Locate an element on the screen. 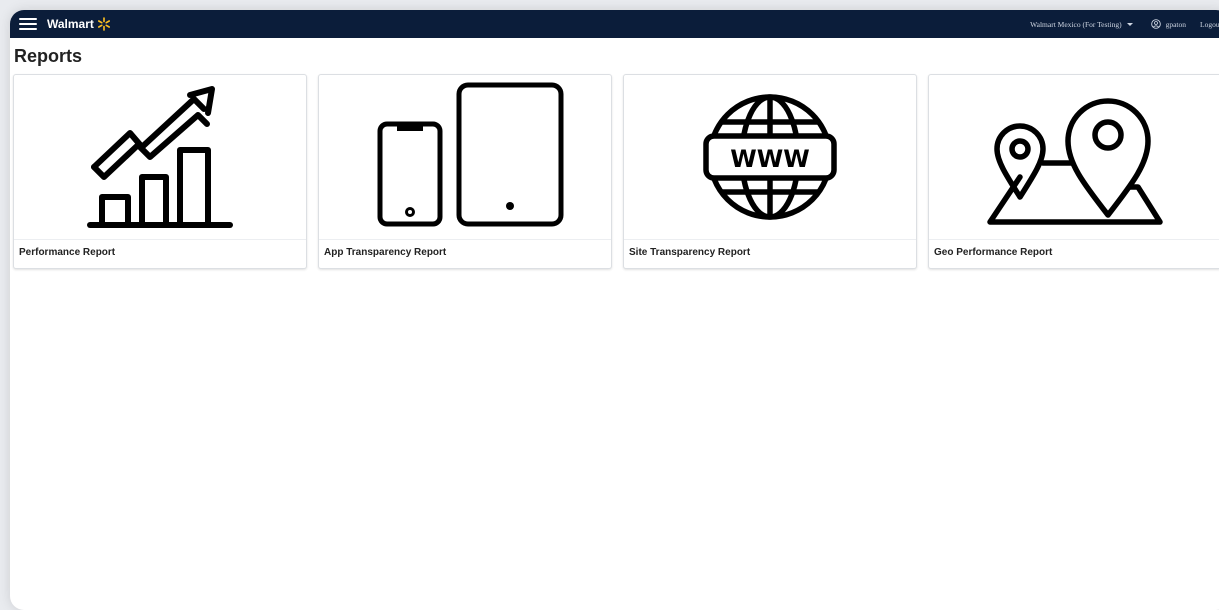  chart-growth-icon is located at coordinates (160, 157).